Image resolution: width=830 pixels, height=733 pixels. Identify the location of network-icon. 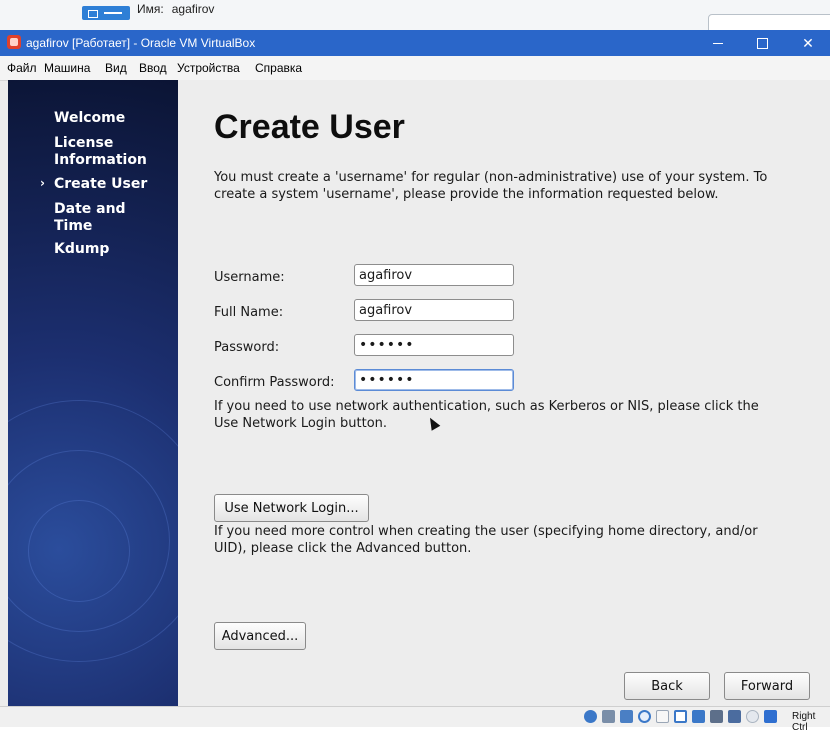
(644, 716).